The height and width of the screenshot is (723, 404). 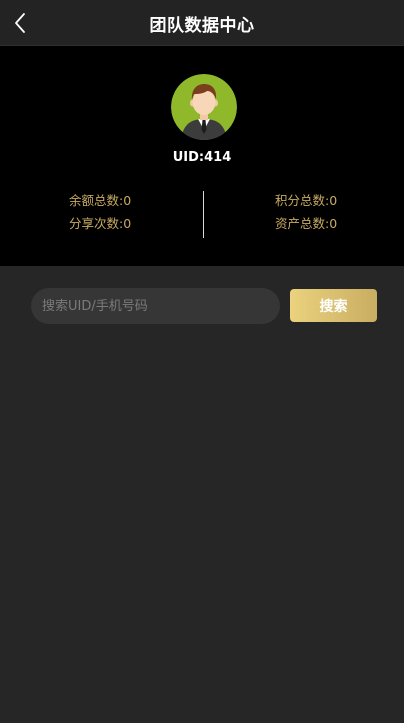 What do you see at coordinates (333, 305) in the screenshot?
I see `search-button: 搜索` at bounding box center [333, 305].